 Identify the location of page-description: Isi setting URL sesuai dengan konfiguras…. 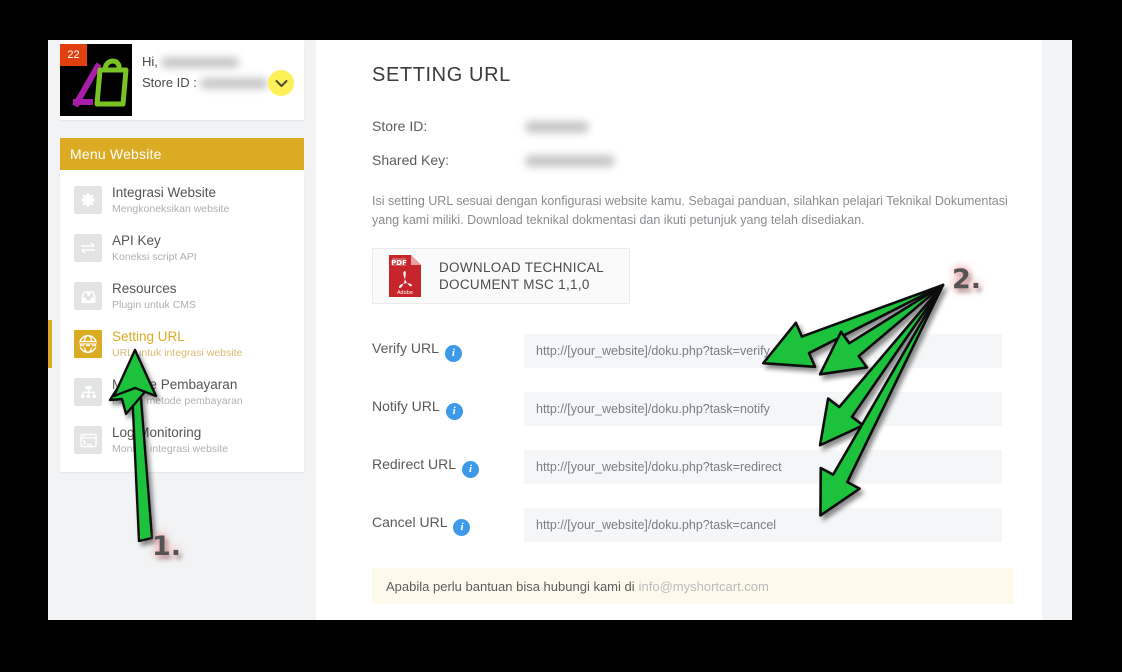
(690, 210).